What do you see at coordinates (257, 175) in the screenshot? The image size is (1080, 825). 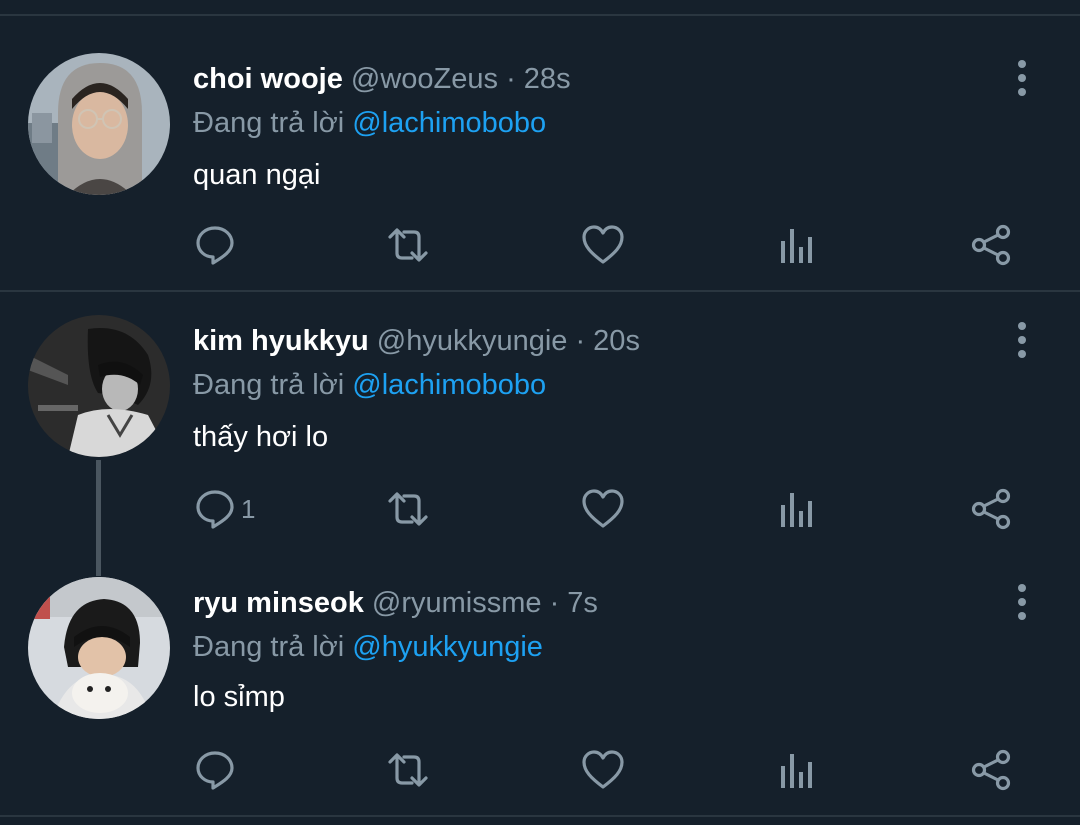 I see `tweet-text: quan ngại` at bounding box center [257, 175].